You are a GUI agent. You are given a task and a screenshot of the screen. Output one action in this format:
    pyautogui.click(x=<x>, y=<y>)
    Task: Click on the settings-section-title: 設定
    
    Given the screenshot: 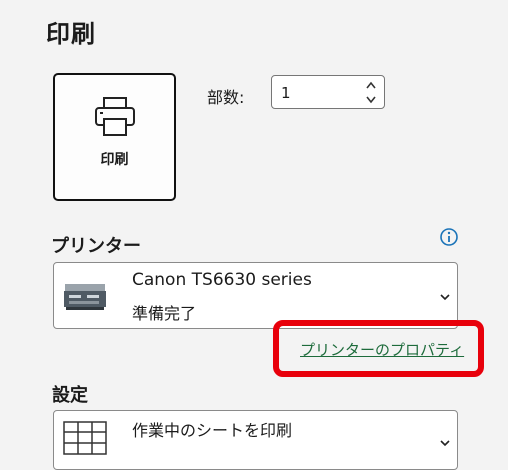 What is the action you would take?
    pyautogui.click(x=70, y=395)
    